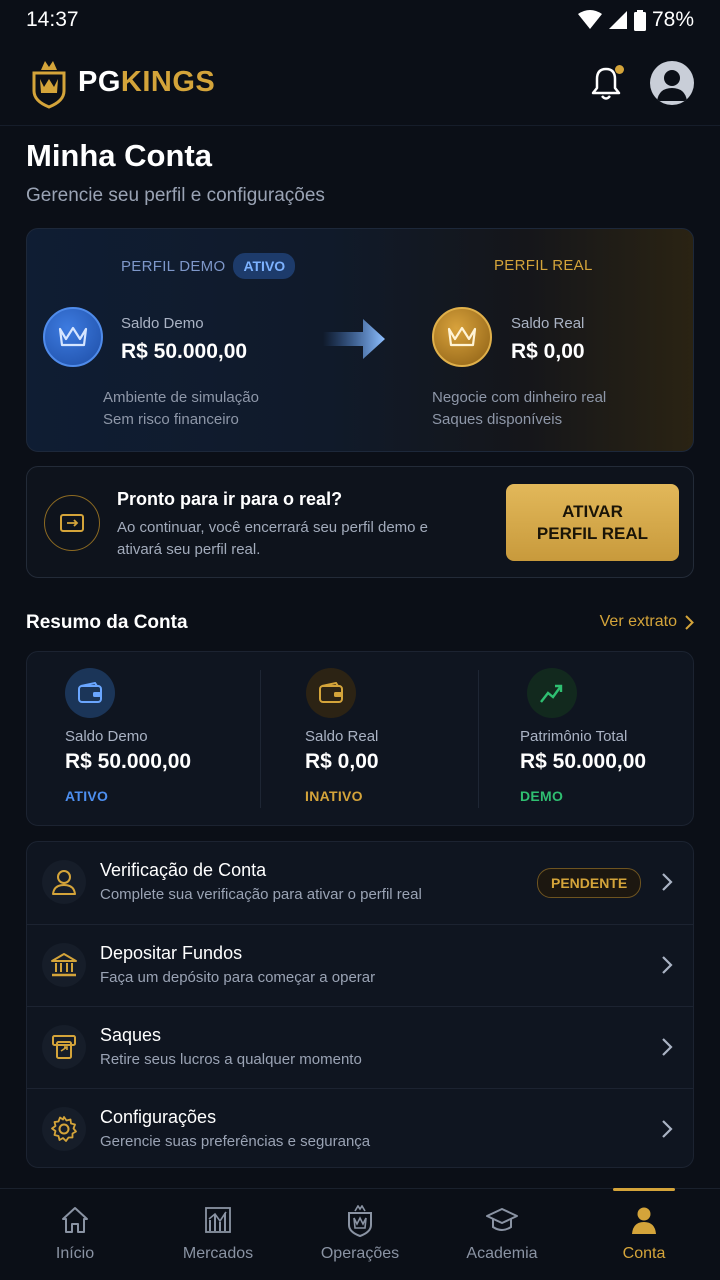 This screenshot has height=1280, width=720. What do you see at coordinates (642, 82) in the screenshot?
I see `header-actions` at bounding box center [642, 82].